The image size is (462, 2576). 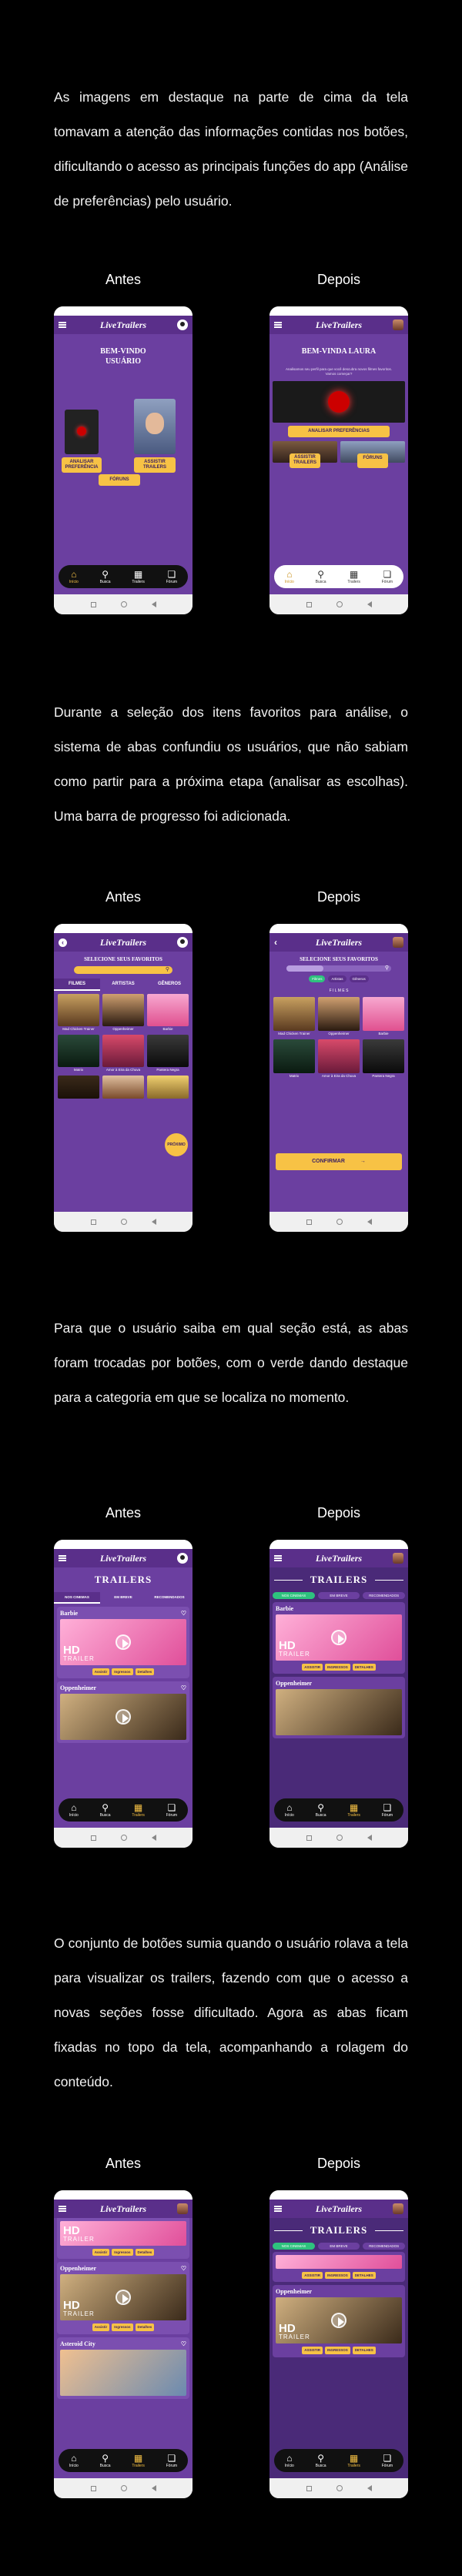 What do you see at coordinates (123, 985) in the screenshot?
I see `tab-artistas: ARTISTAS` at bounding box center [123, 985].